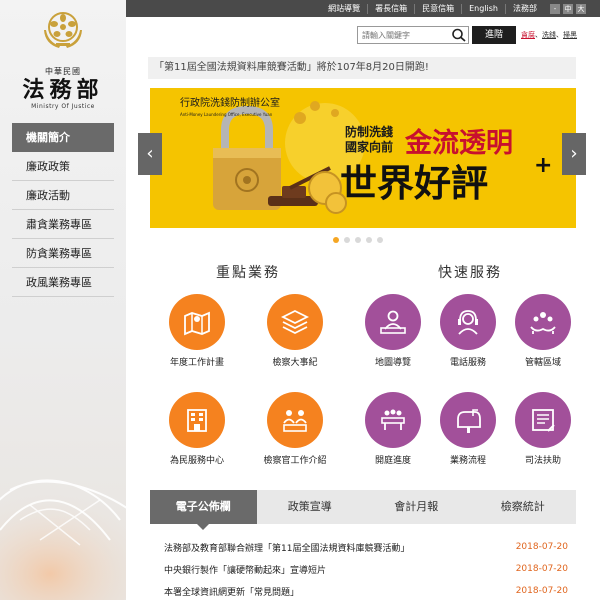 The height and width of the screenshot is (600, 600). I want to click on logo-english: Ministry Of Justice, so click(63, 106).